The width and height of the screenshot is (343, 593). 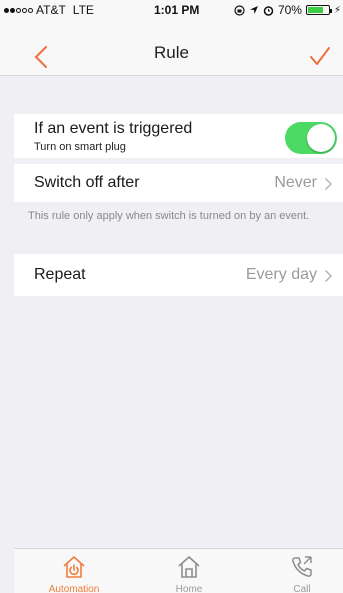 What do you see at coordinates (87, 182) in the screenshot?
I see `switch-off-label: Switch off after` at bounding box center [87, 182].